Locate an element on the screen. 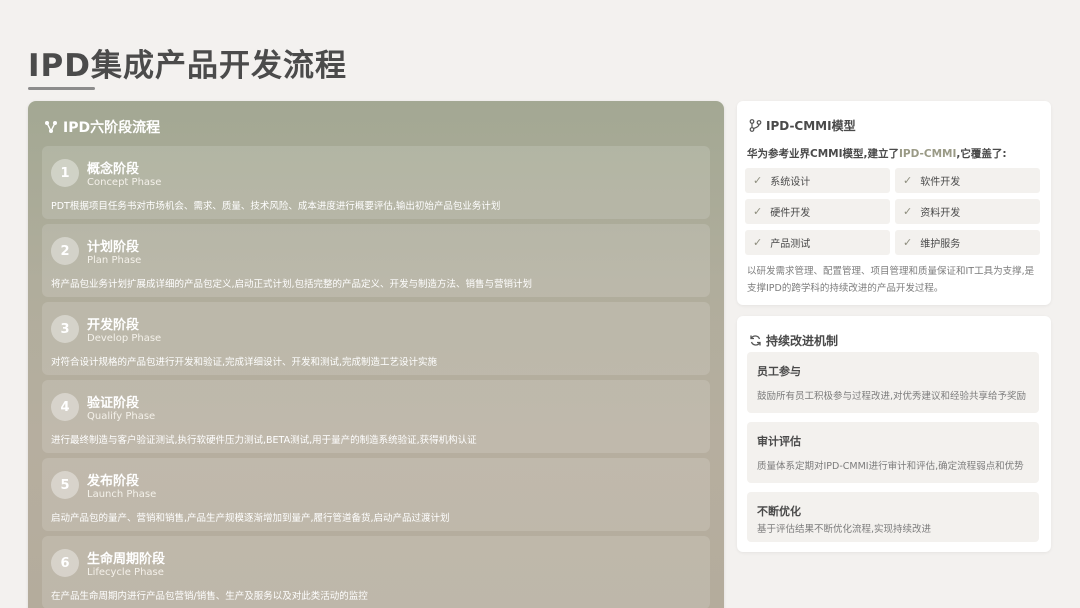 The width and height of the screenshot is (1080, 608). branch-icon is located at coordinates (755, 125).